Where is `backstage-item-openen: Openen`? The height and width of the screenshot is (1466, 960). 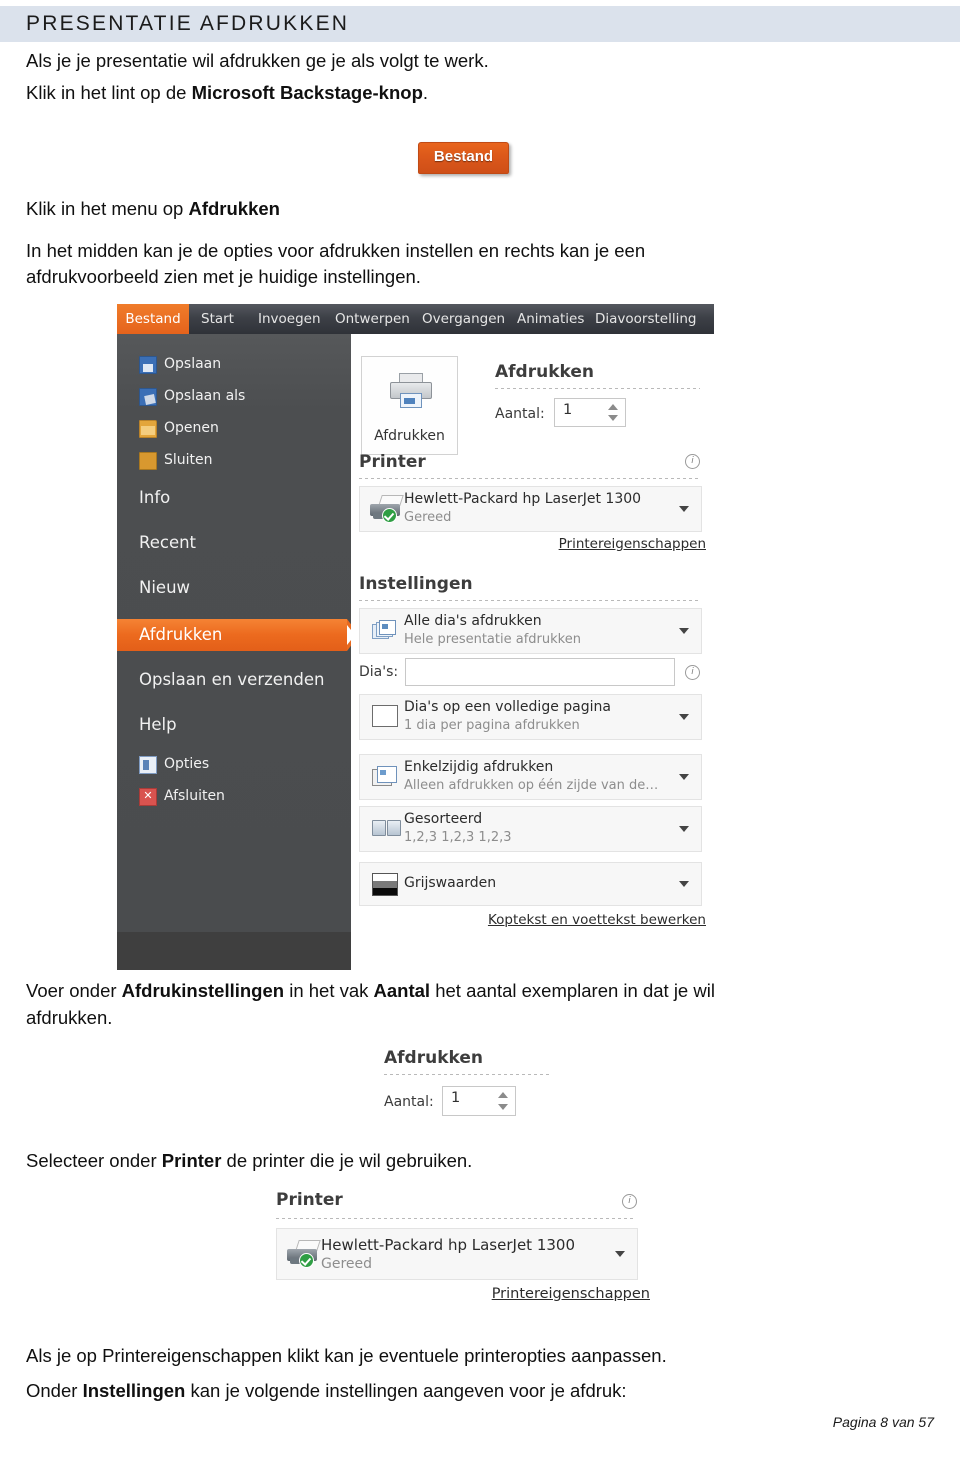
backstage-item-openen: Openen is located at coordinates (234, 428).